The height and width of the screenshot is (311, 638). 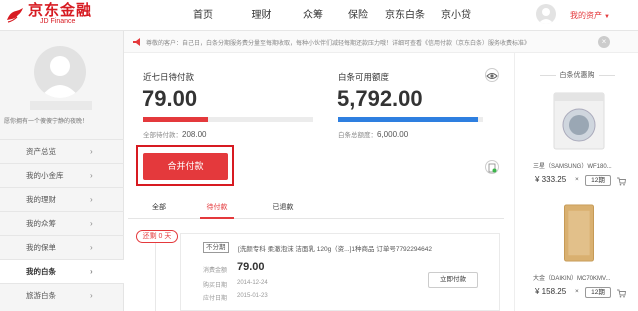 I want to click on tab-refunded: 已退款, so click(x=283, y=208).